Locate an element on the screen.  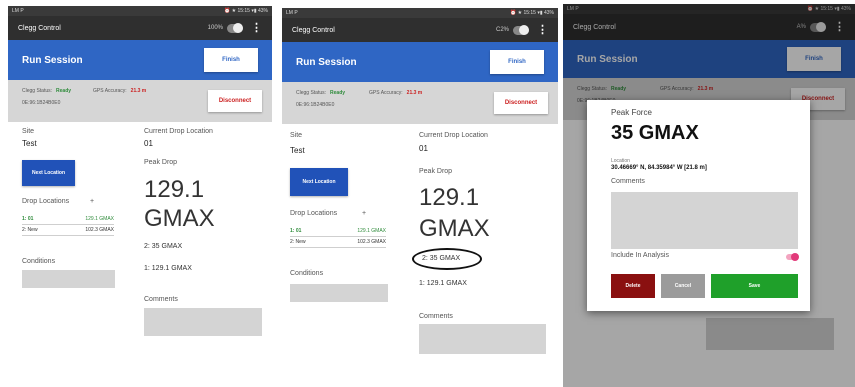
peak-force-value: 35 GMAX is located at coordinates (655, 133).